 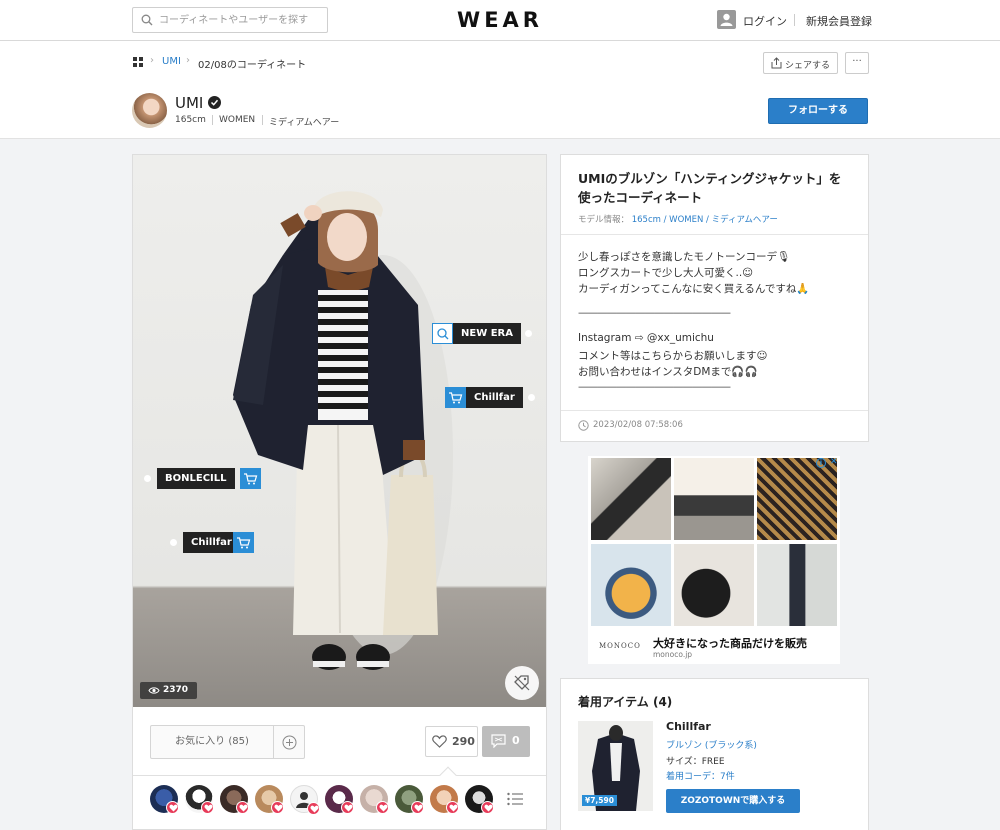 What do you see at coordinates (839, 21) in the screenshot?
I see `register-link: 新規会員登録` at bounding box center [839, 21].